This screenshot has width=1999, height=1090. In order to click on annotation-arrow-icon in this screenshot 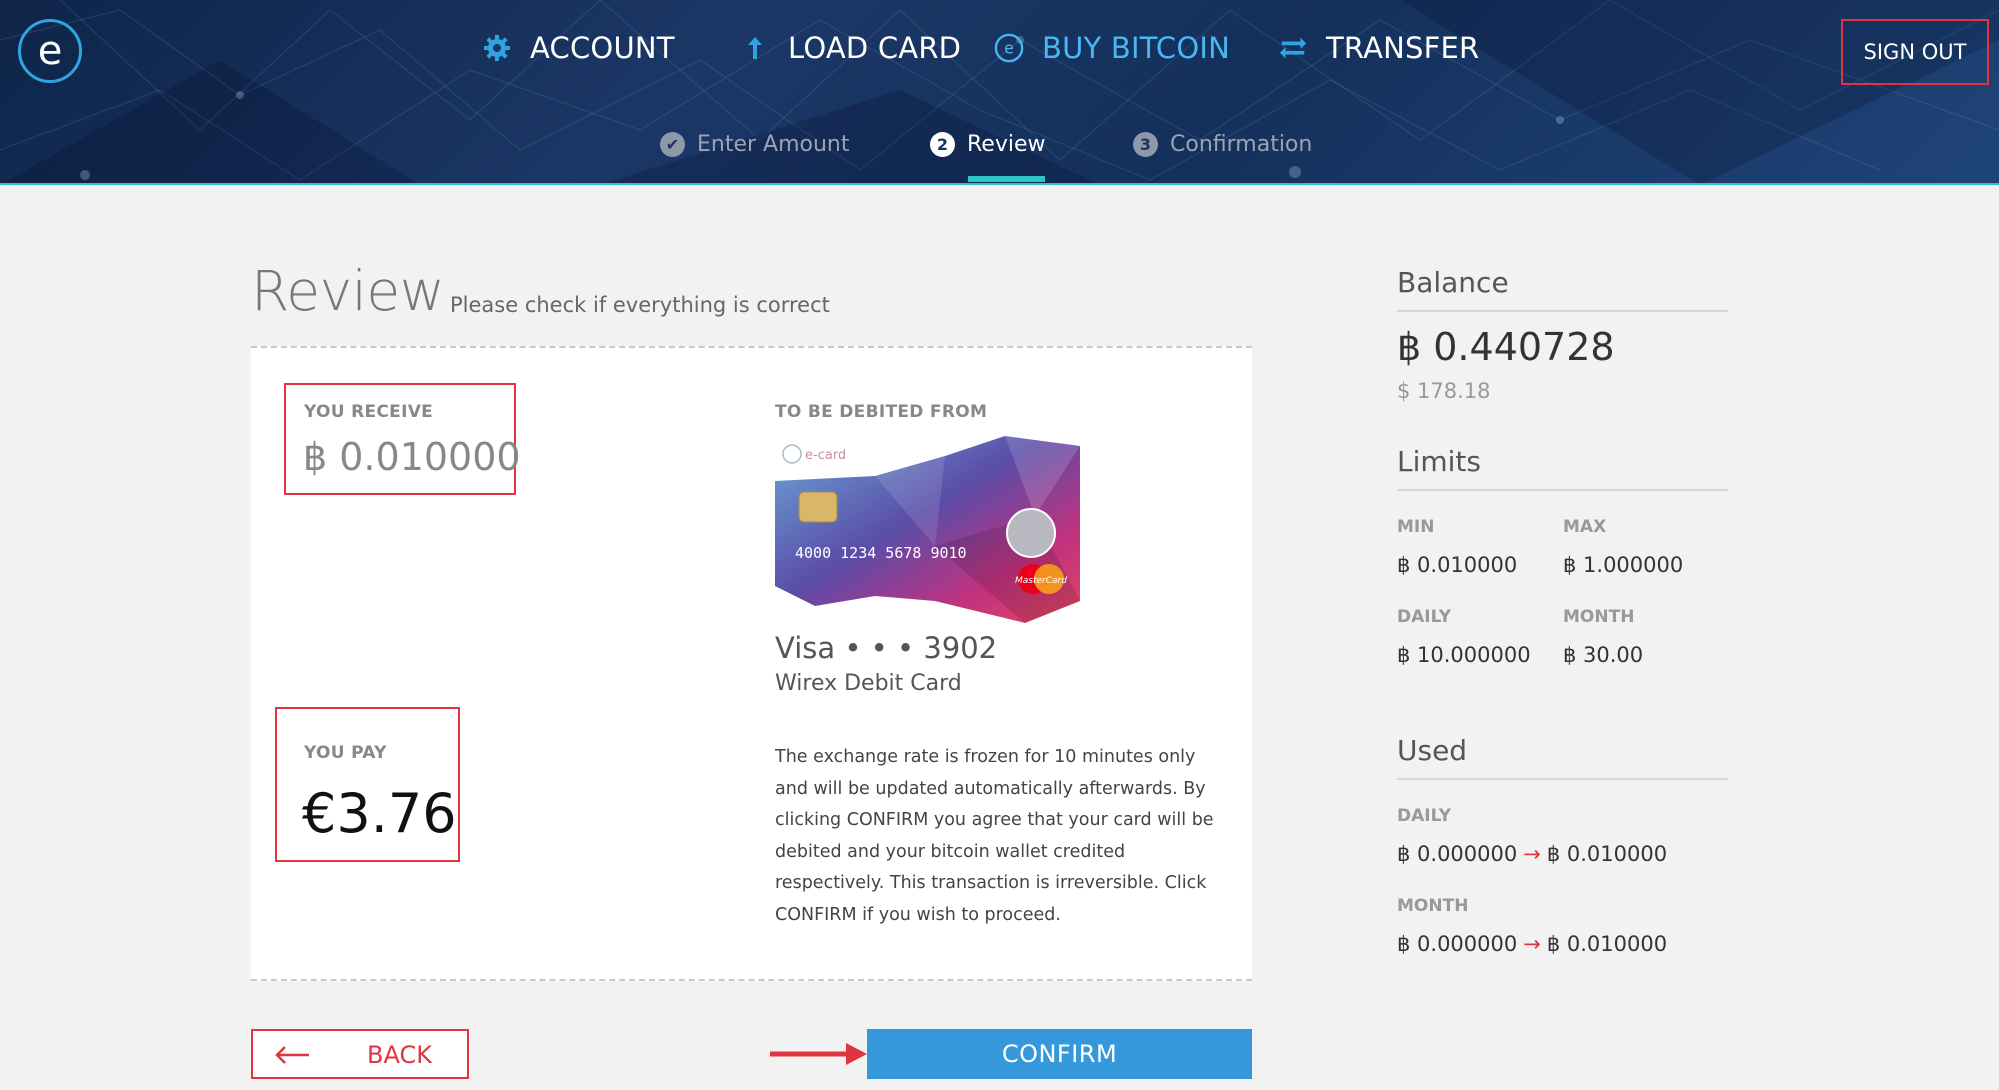, I will do `click(818, 1054)`.